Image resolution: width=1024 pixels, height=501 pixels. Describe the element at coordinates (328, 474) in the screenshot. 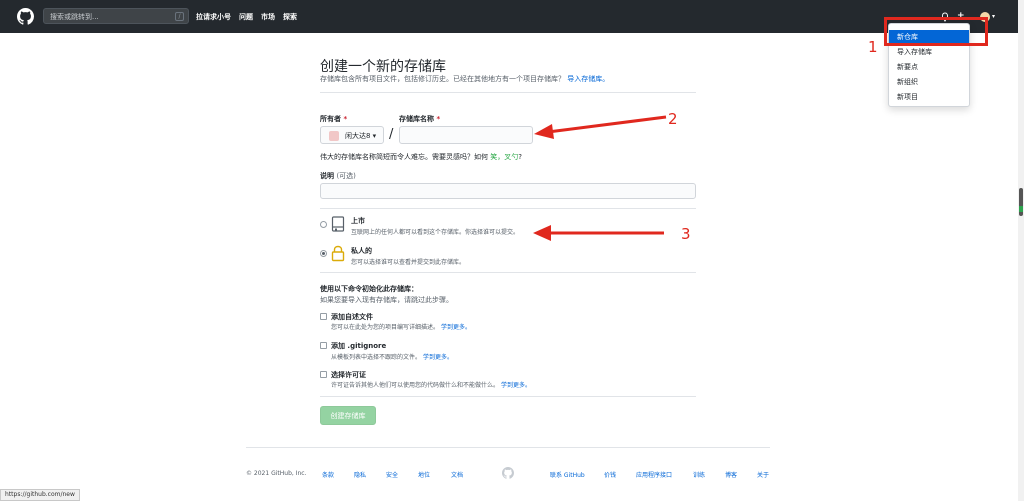

I see `footer-link-terms: 条款` at that location.